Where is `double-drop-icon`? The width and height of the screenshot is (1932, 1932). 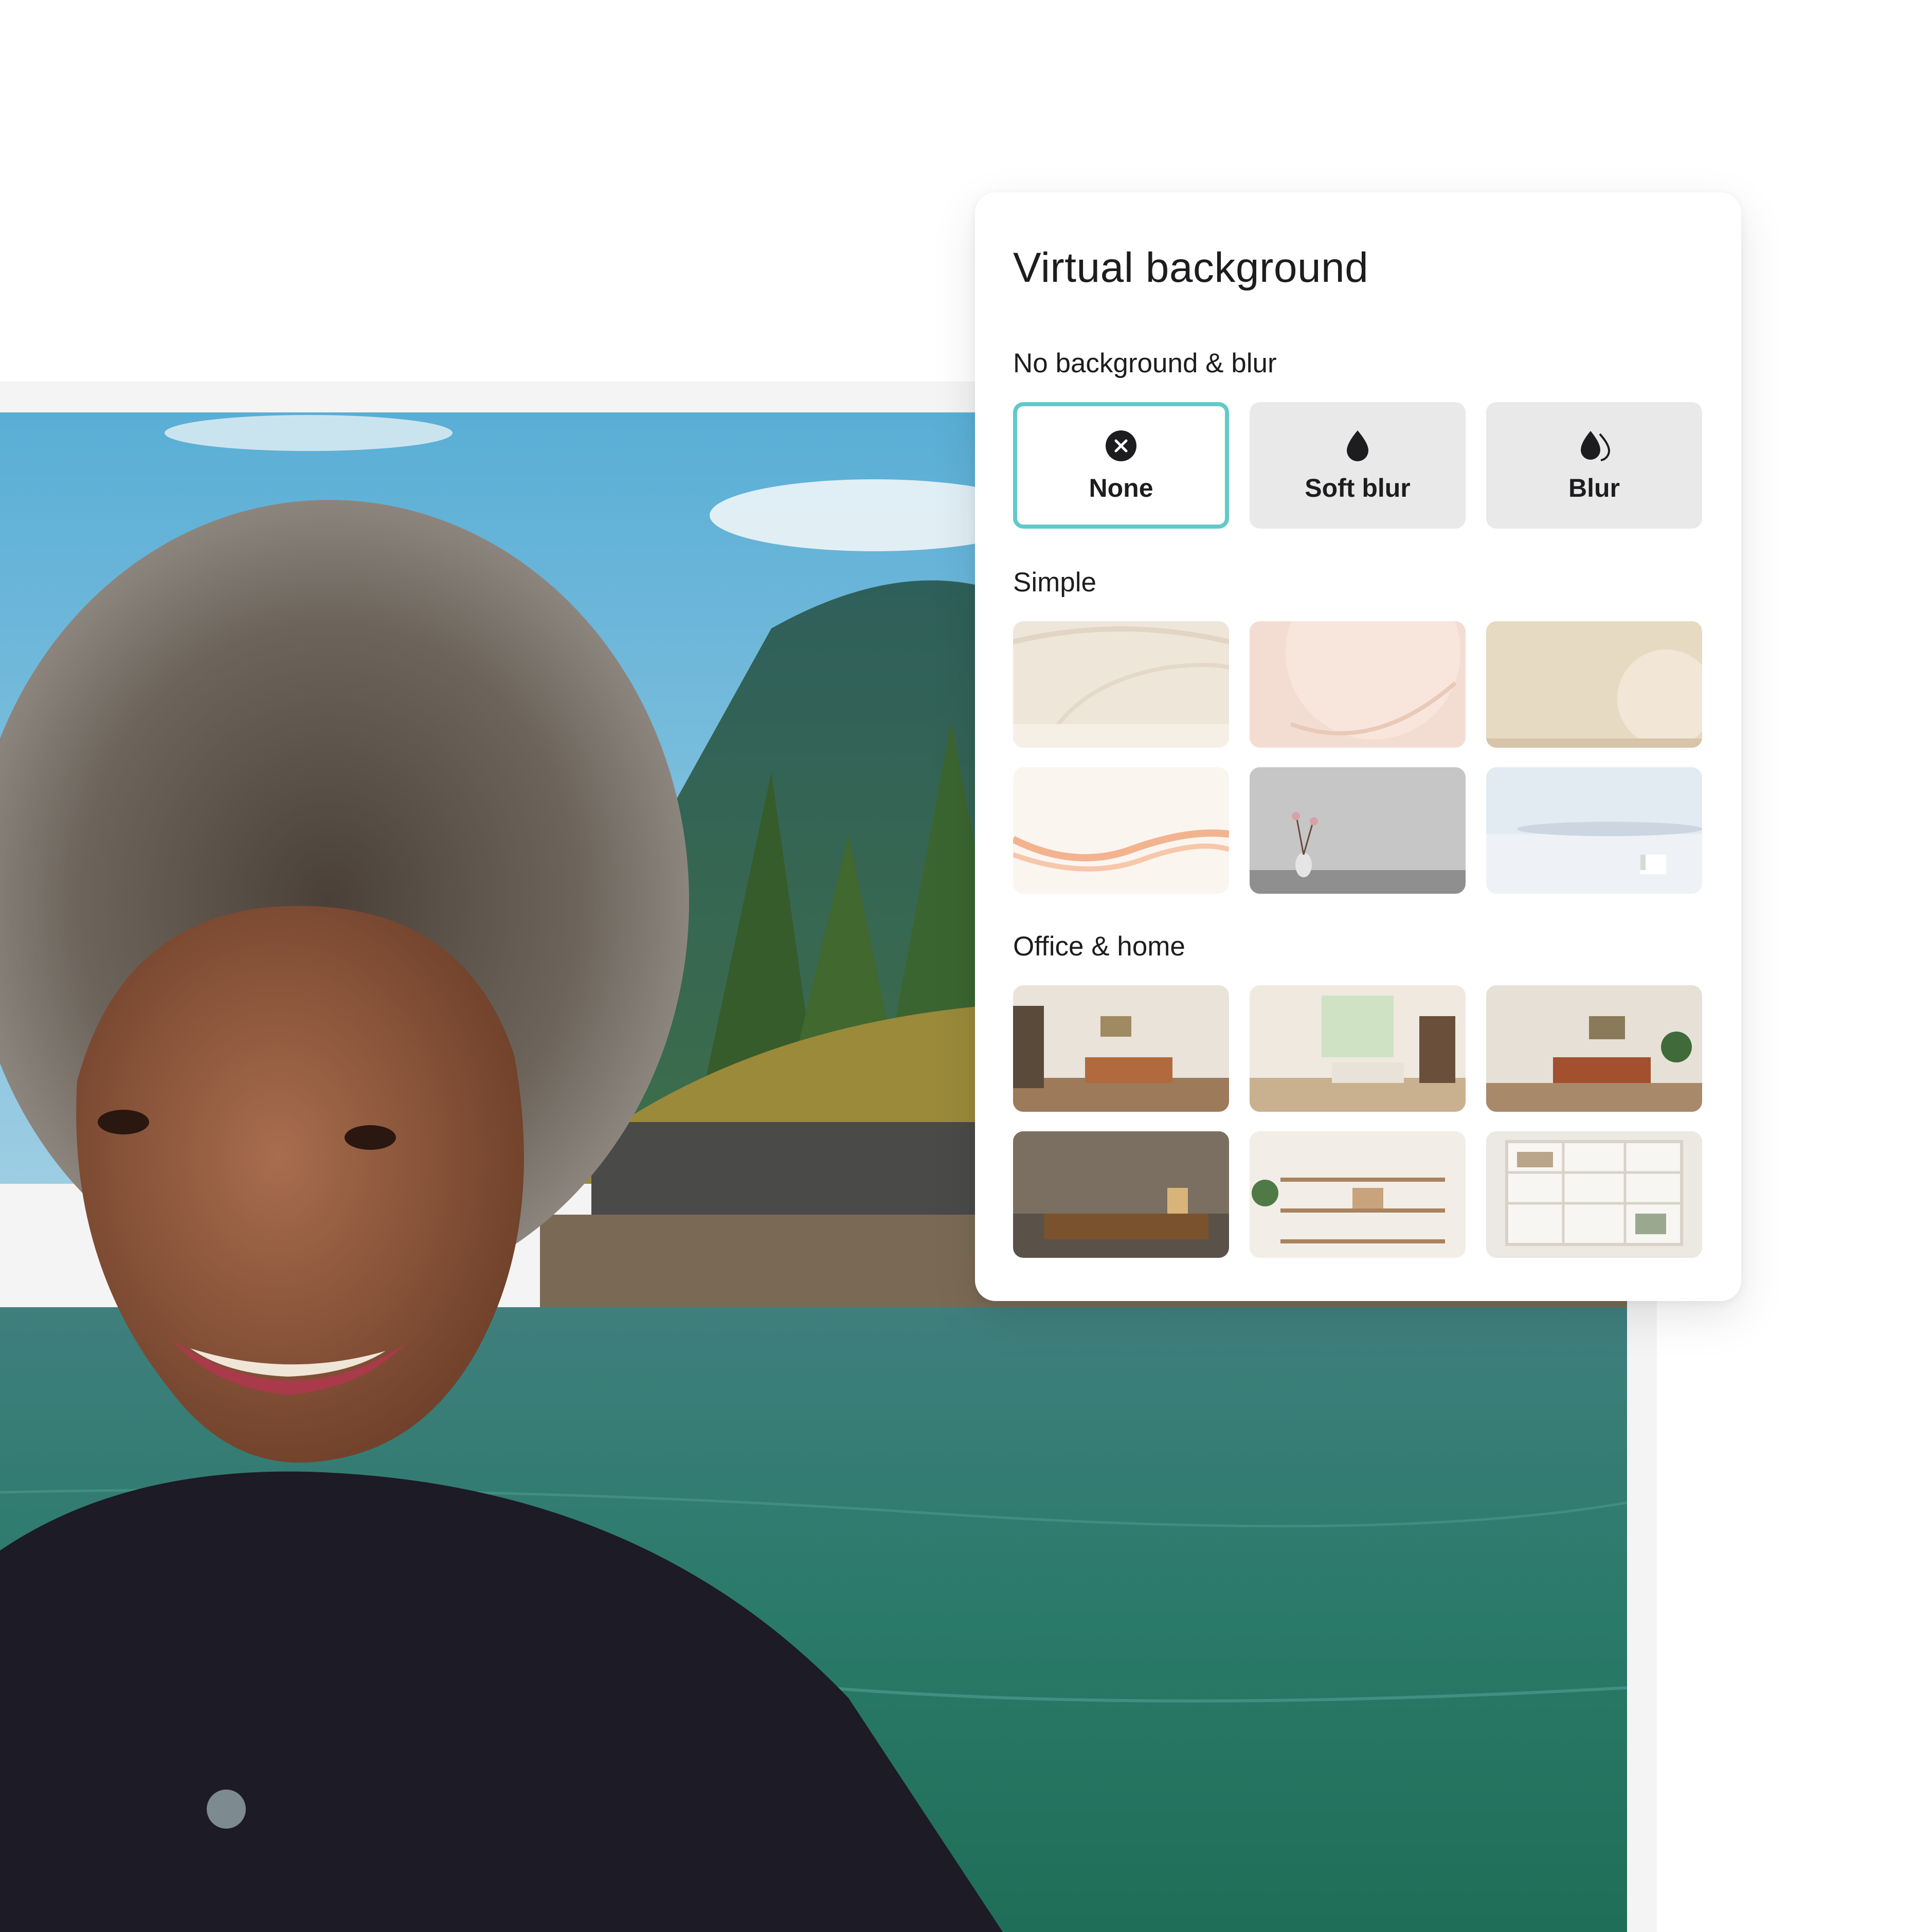 double-drop-icon is located at coordinates (1596, 446).